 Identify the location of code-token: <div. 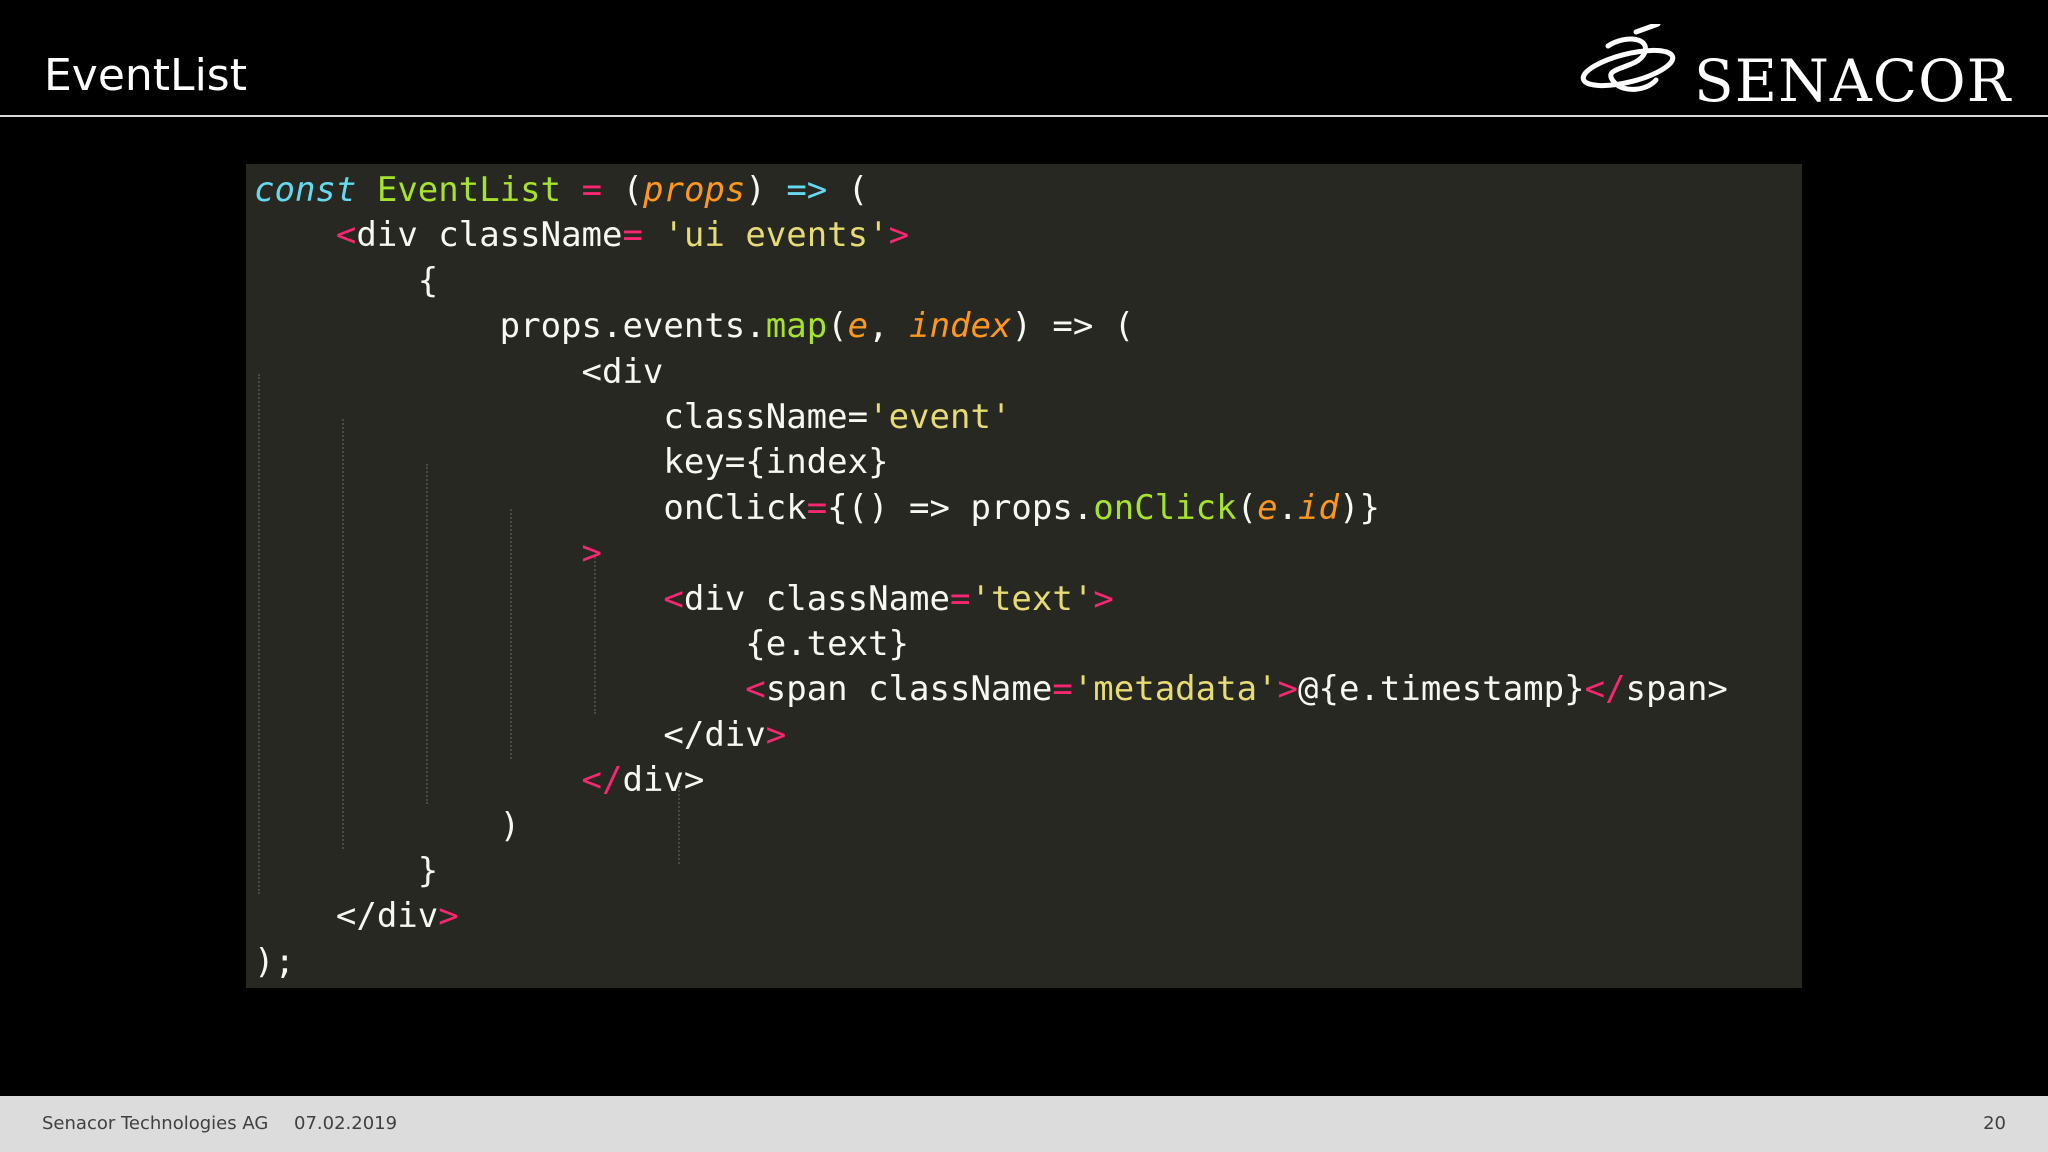
(459, 371).